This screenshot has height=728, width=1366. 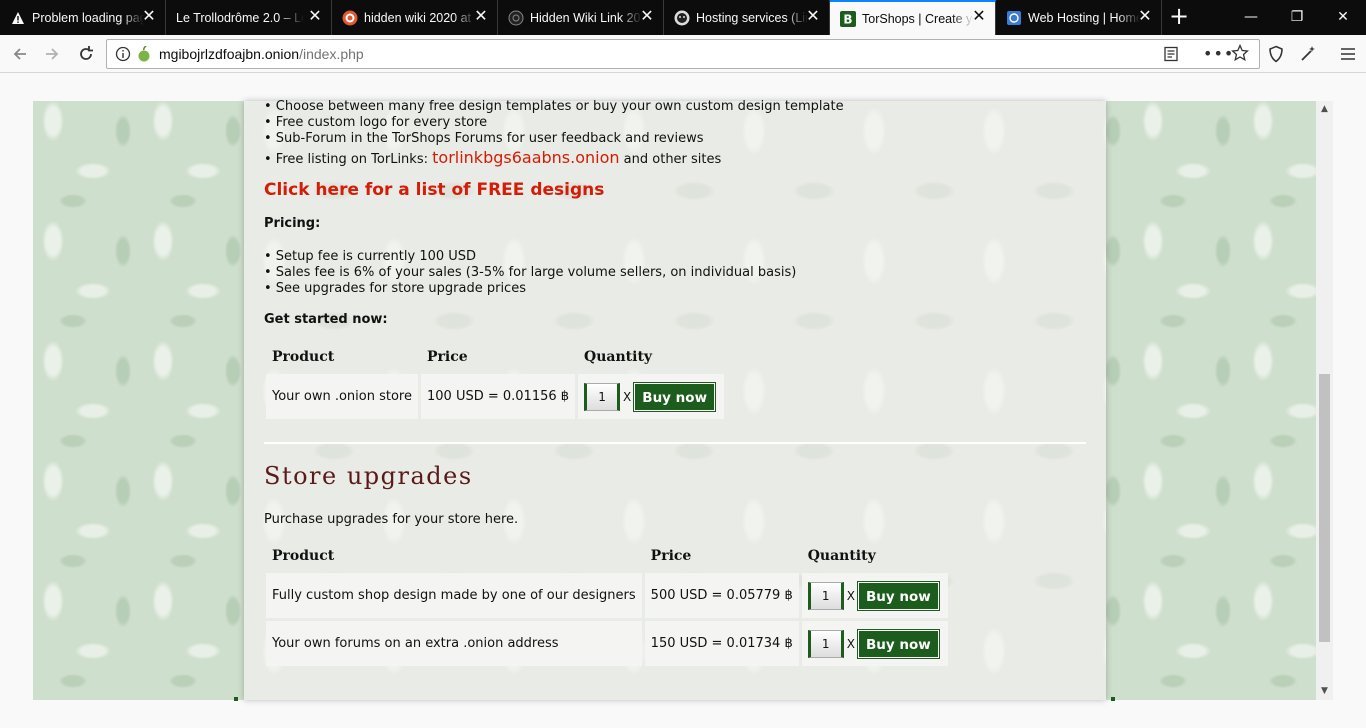 What do you see at coordinates (918, 18) in the screenshot?
I see `tab-label: TorShops | Create your own store` at bounding box center [918, 18].